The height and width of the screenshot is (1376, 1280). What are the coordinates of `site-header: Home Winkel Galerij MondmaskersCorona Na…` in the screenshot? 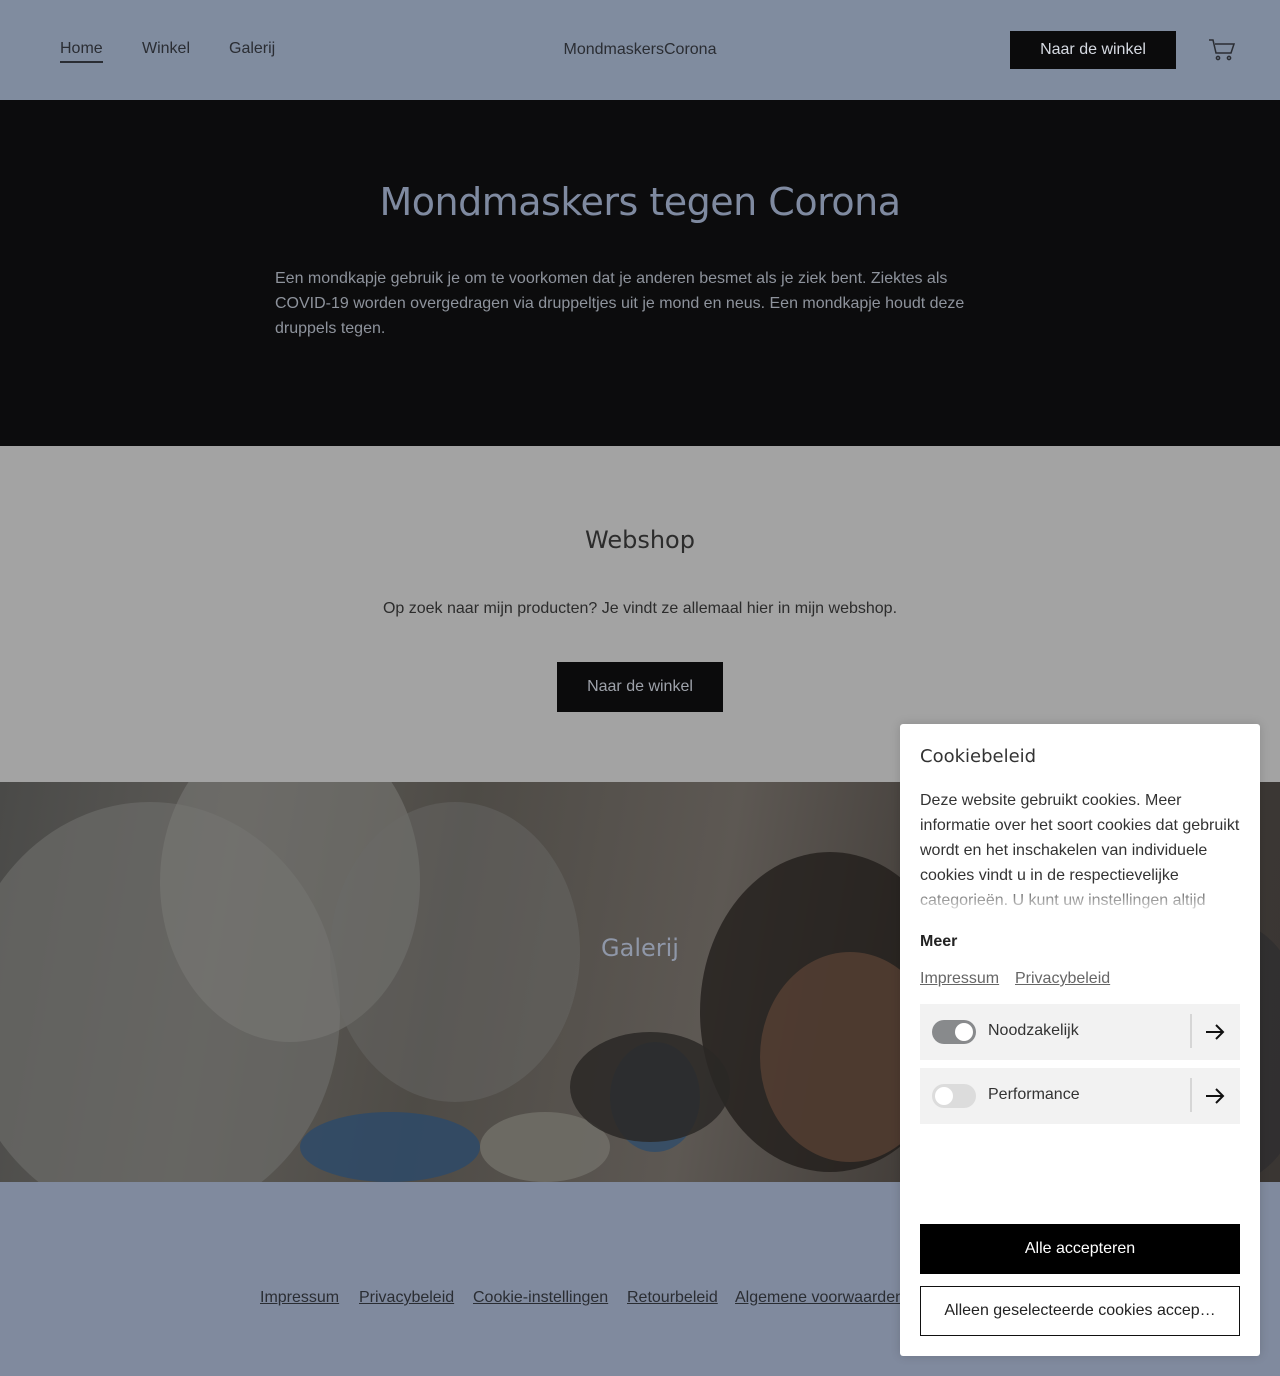 It's located at (640, 50).